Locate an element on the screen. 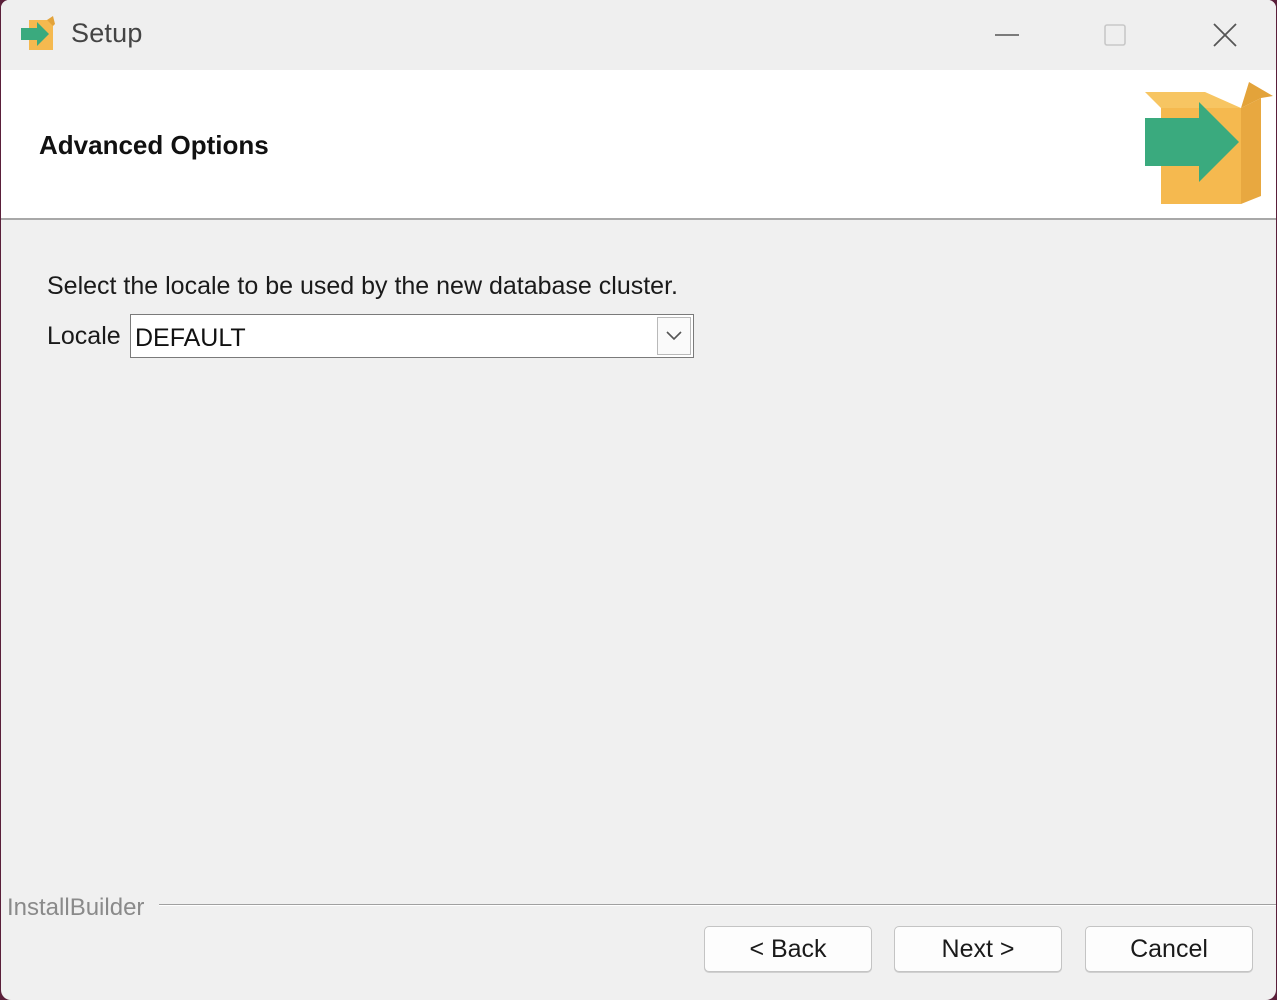 The image size is (1277, 1000). maximize-icon is located at coordinates (1115, 35).